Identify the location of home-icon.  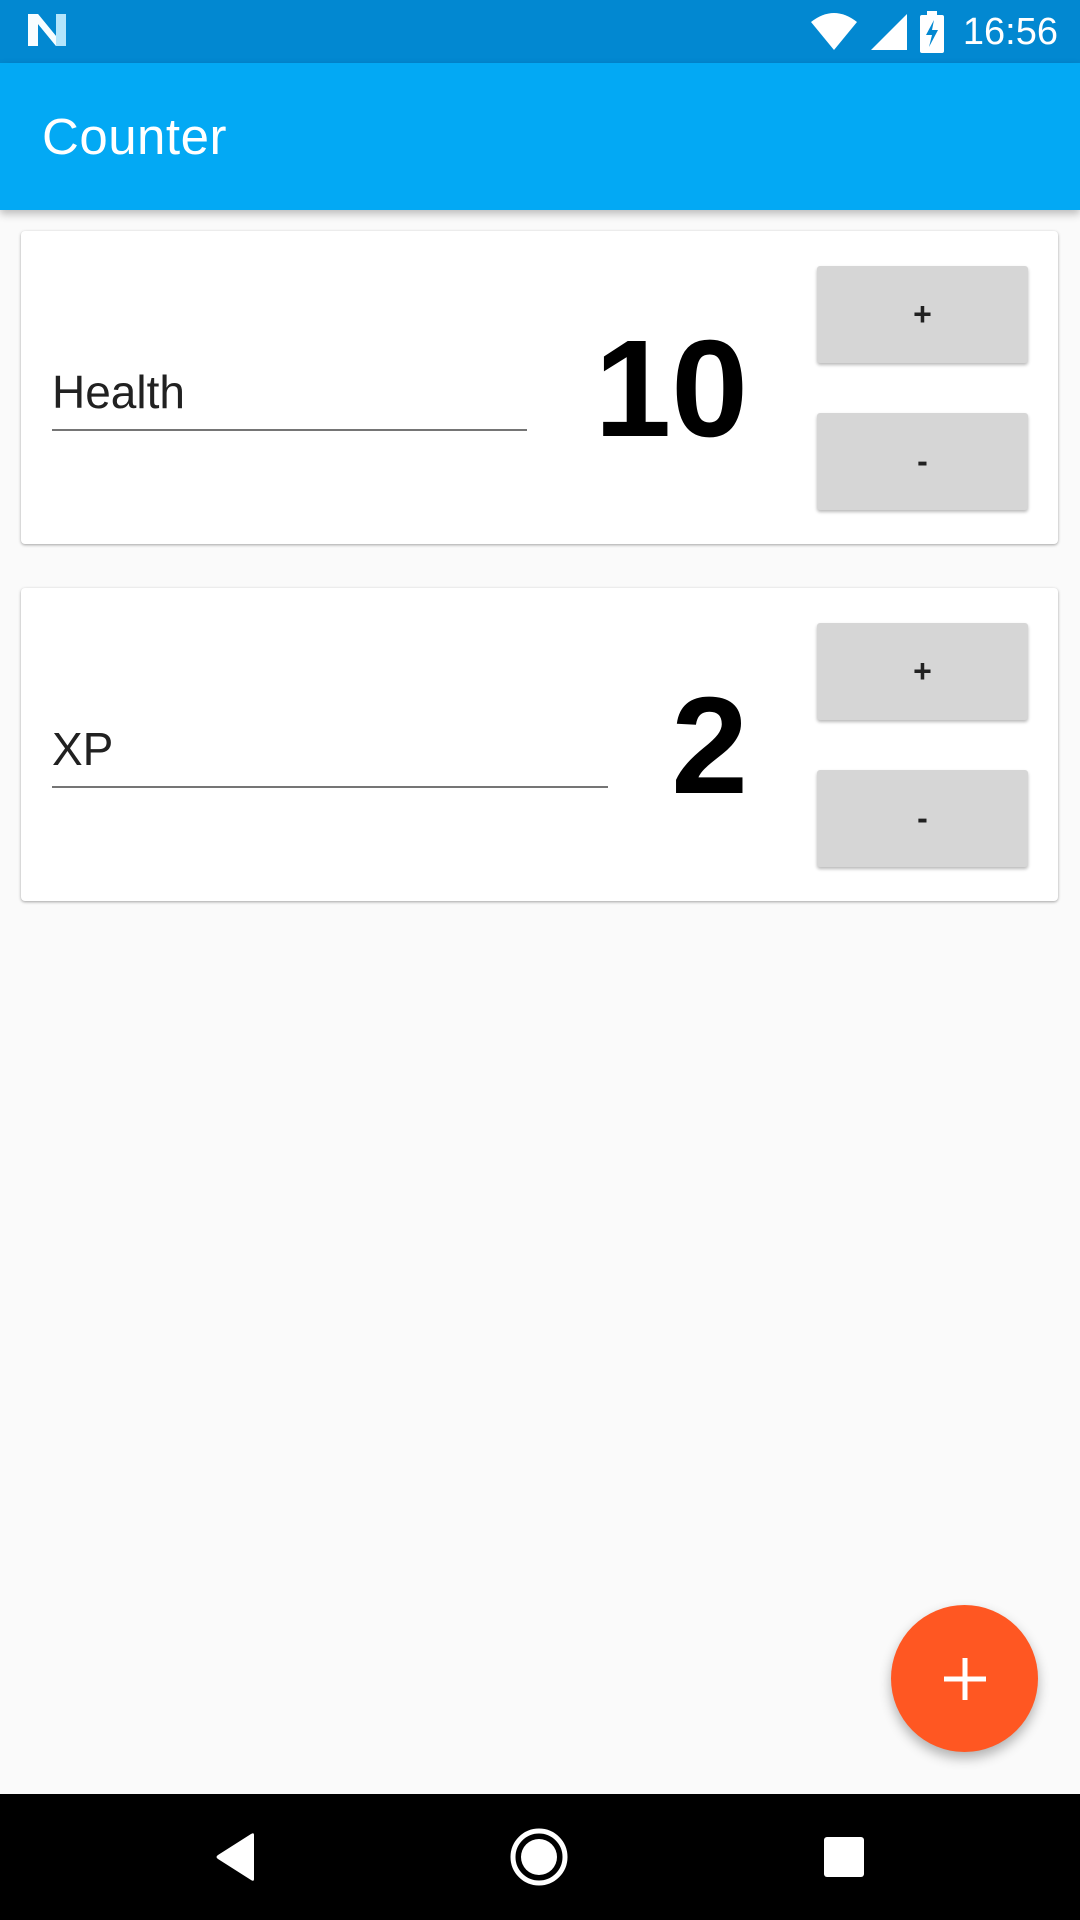
(539, 1857).